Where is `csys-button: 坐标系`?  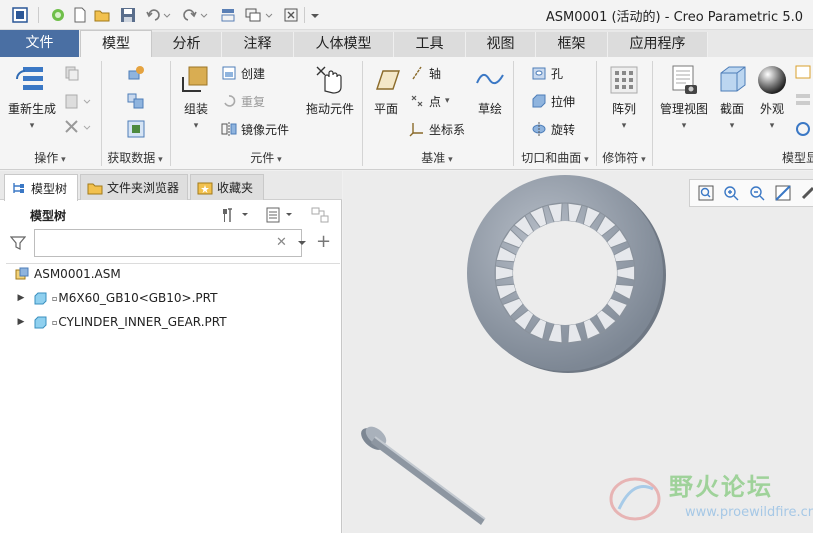 csys-button: 坐标系 is located at coordinates (436, 129).